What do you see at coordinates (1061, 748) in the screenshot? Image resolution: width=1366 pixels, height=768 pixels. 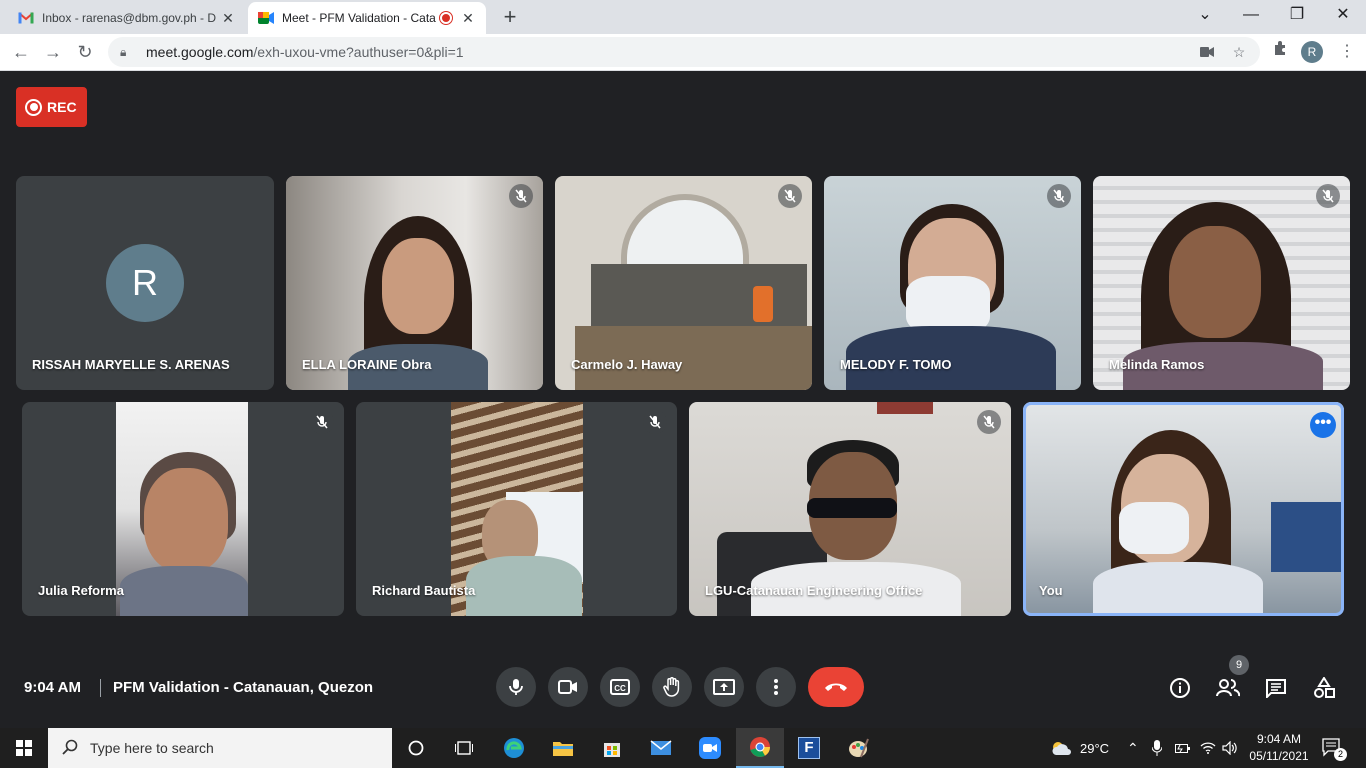 I see `weather-cloud-icon` at bounding box center [1061, 748].